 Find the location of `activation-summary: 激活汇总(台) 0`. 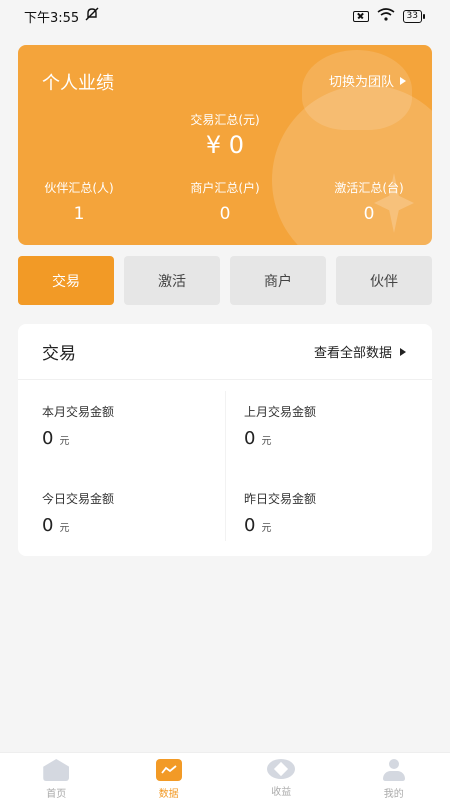

activation-summary: 激活汇总(台) 0 is located at coordinates (366, 201).